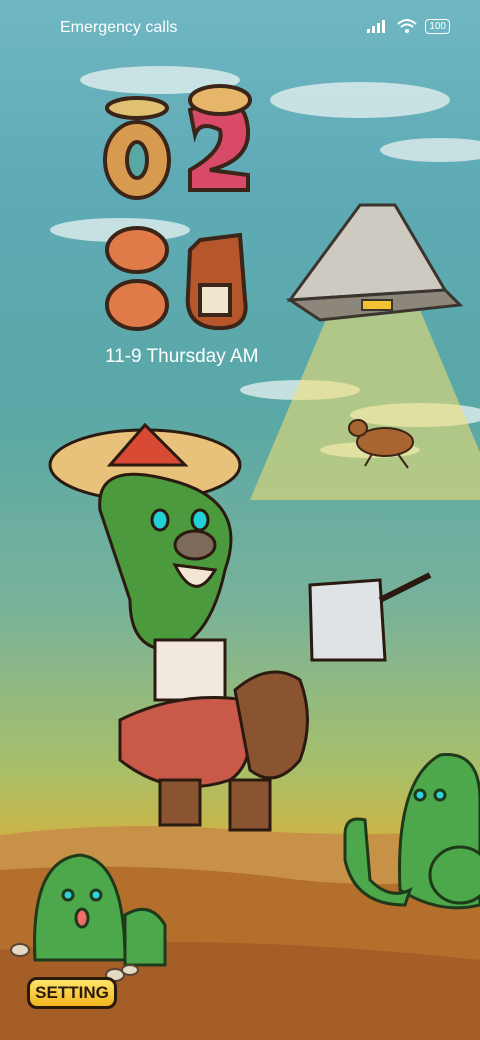  I want to click on clock-illustration, so click(177, 207).